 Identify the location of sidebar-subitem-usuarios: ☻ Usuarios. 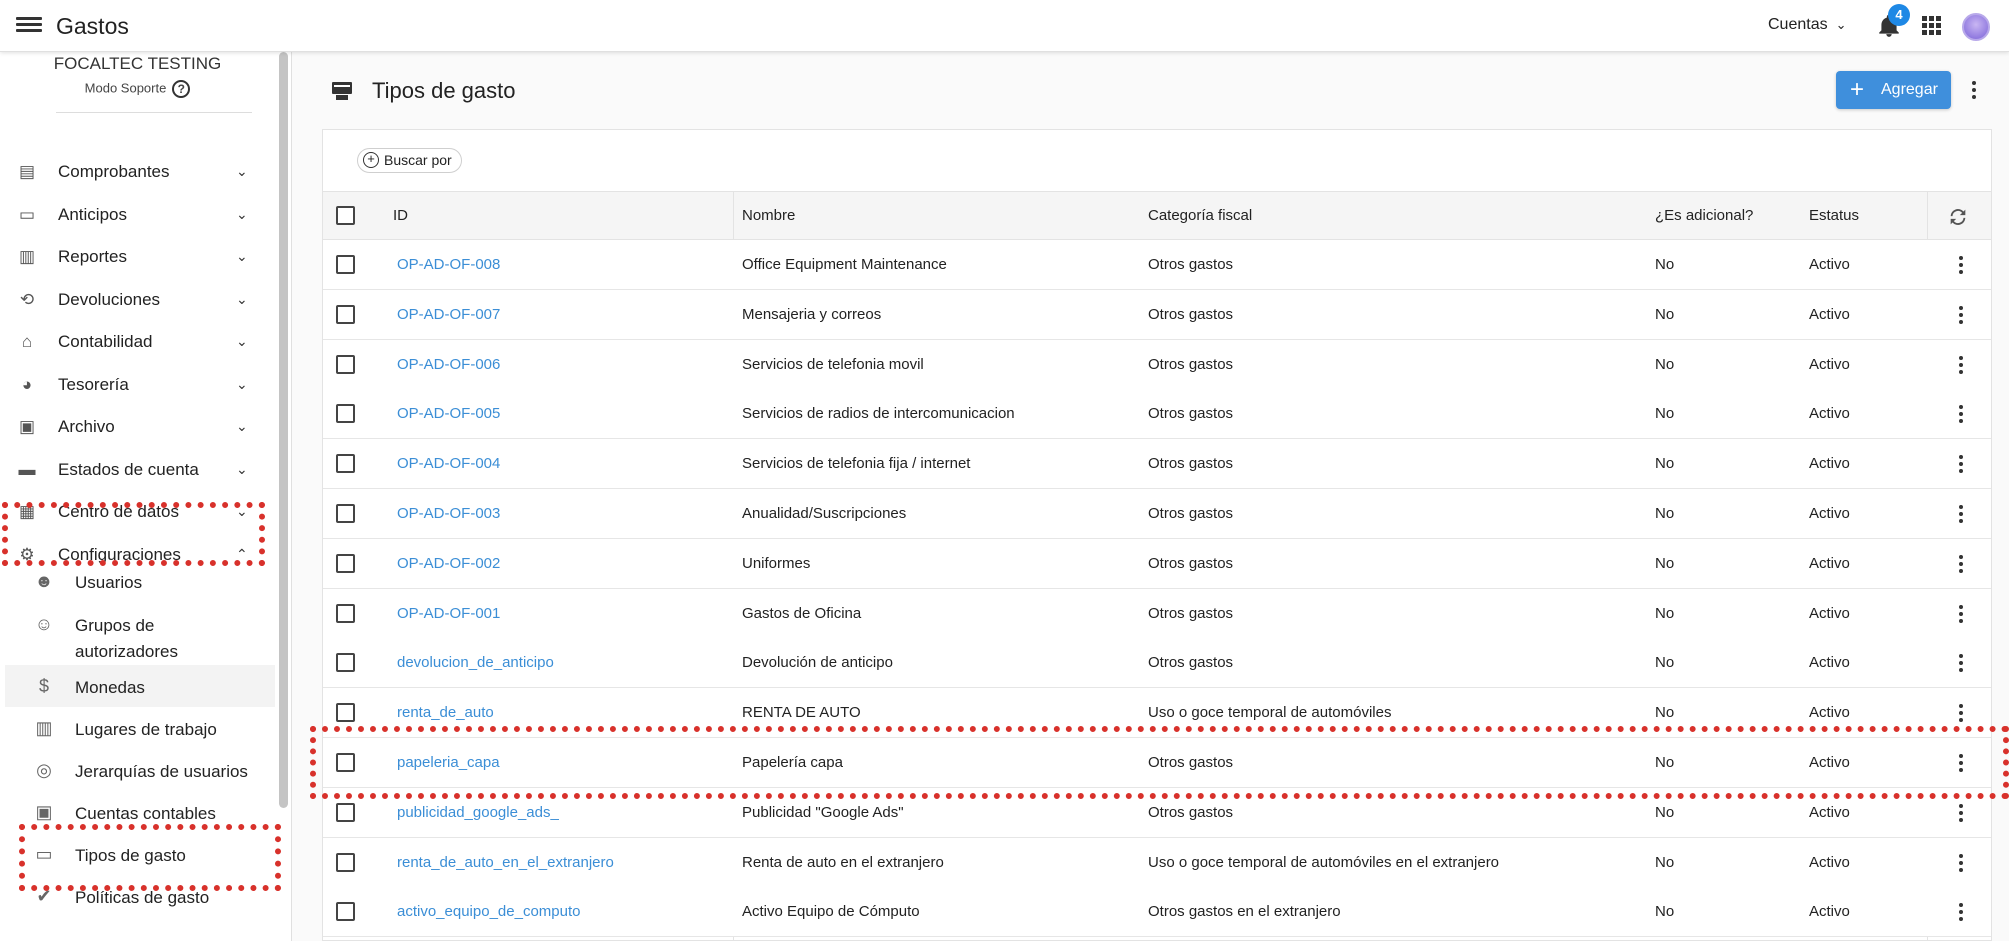
(140, 581).